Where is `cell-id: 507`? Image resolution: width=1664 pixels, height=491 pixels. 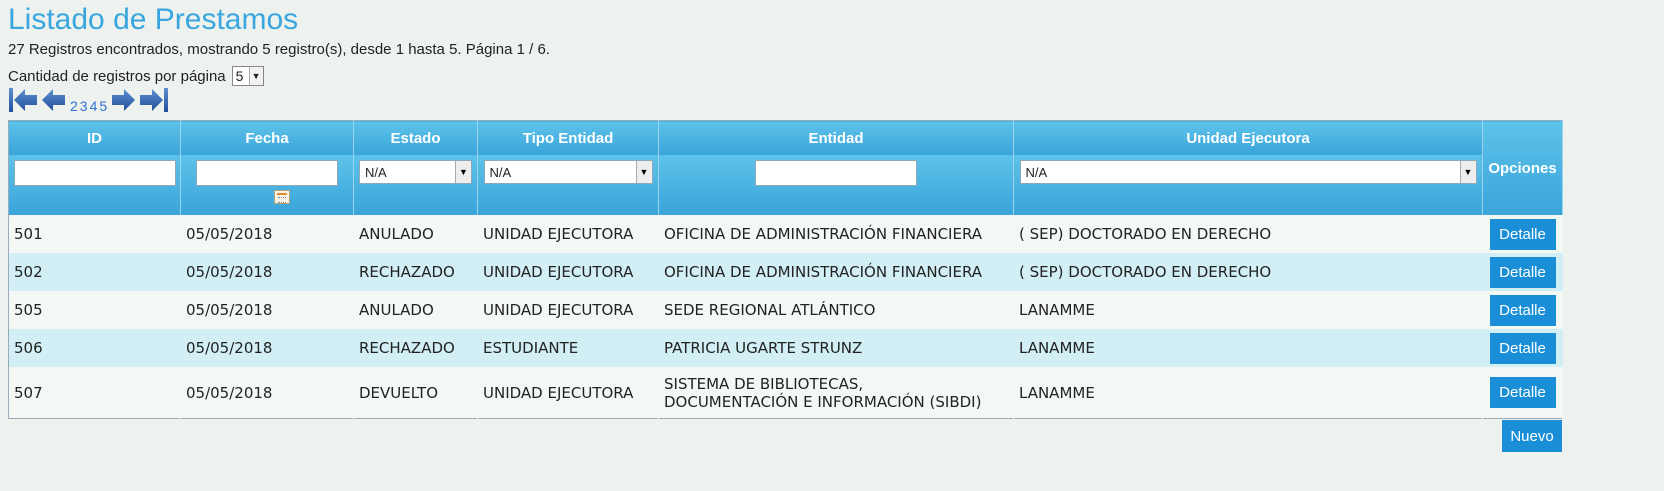 cell-id: 507 is located at coordinates (94, 393).